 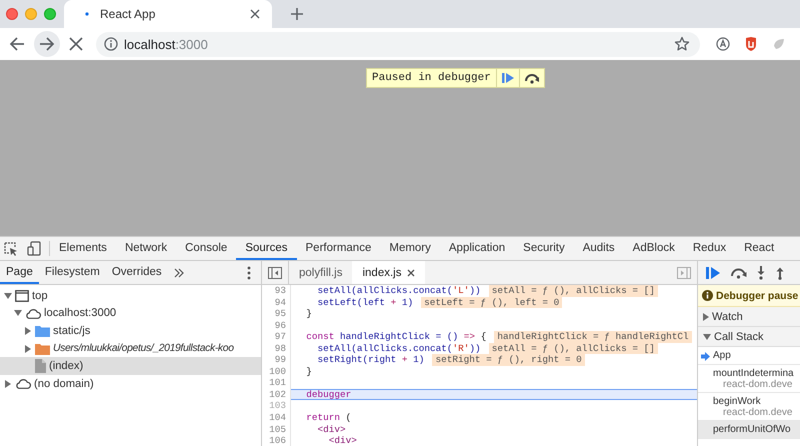 What do you see at coordinates (398, 44) in the screenshot?
I see `address-bar: localhost:3000` at bounding box center [398, 44].